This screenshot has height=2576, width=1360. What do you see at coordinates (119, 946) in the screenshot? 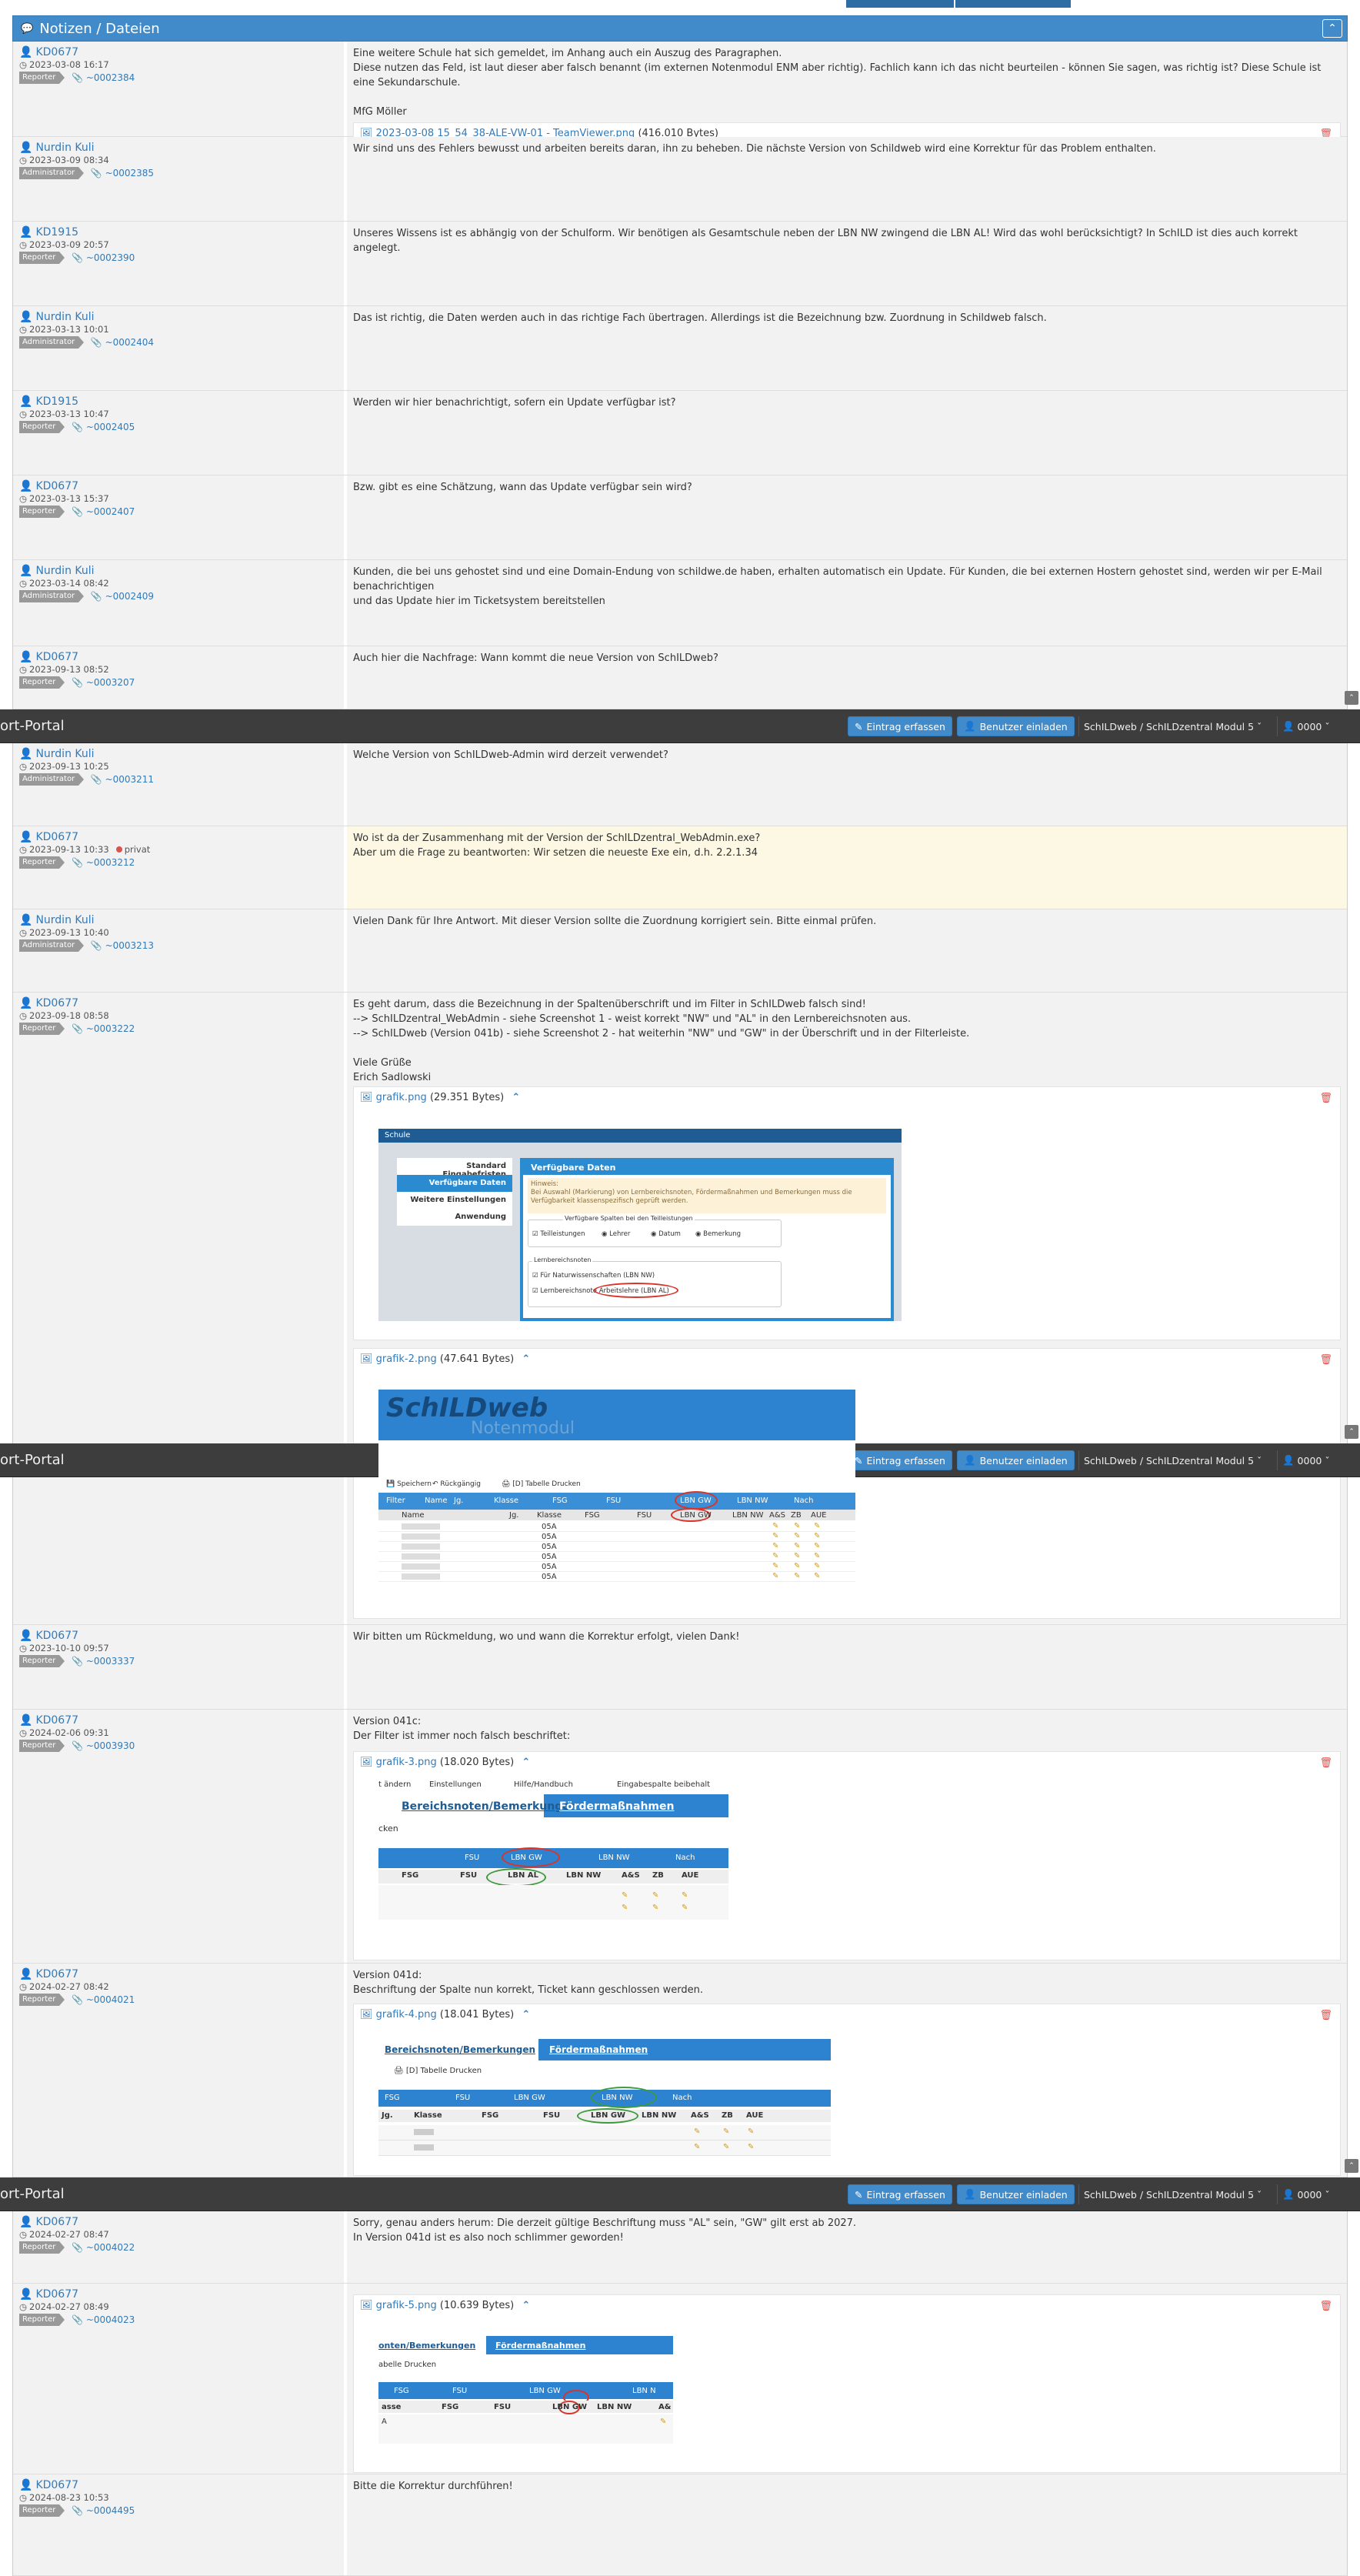
I see `note-permalink: 📎 ~0003213` at bounding box center [119, 946].